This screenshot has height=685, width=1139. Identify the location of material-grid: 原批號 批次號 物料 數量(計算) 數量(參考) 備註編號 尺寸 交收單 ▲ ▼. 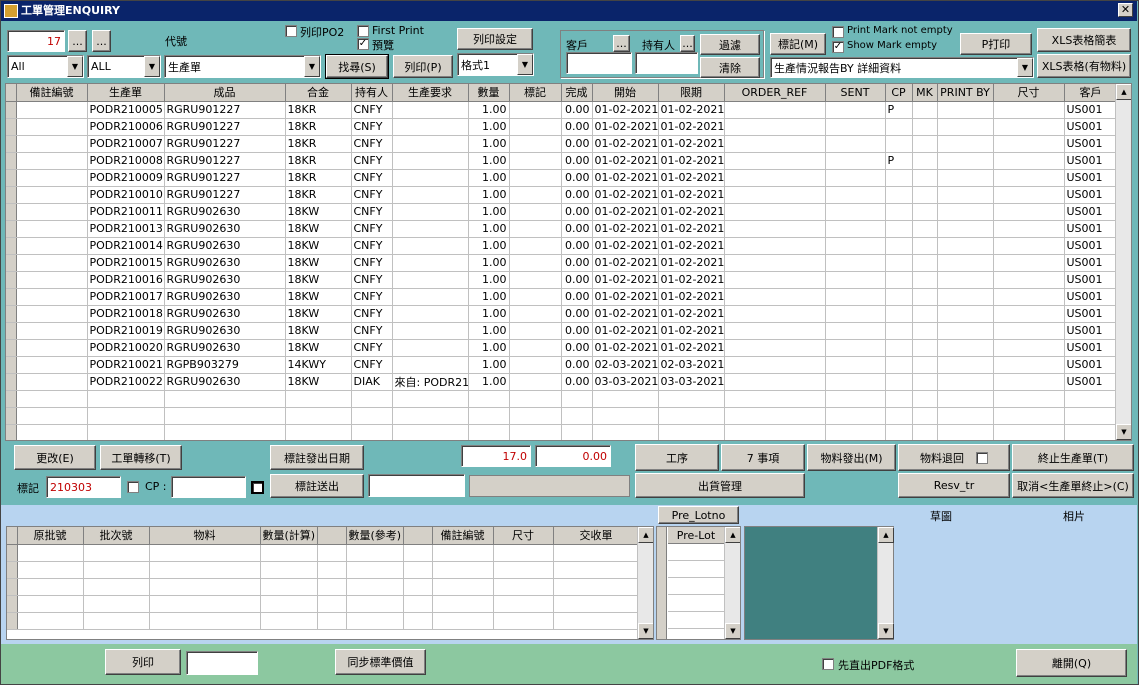
(330, 583).